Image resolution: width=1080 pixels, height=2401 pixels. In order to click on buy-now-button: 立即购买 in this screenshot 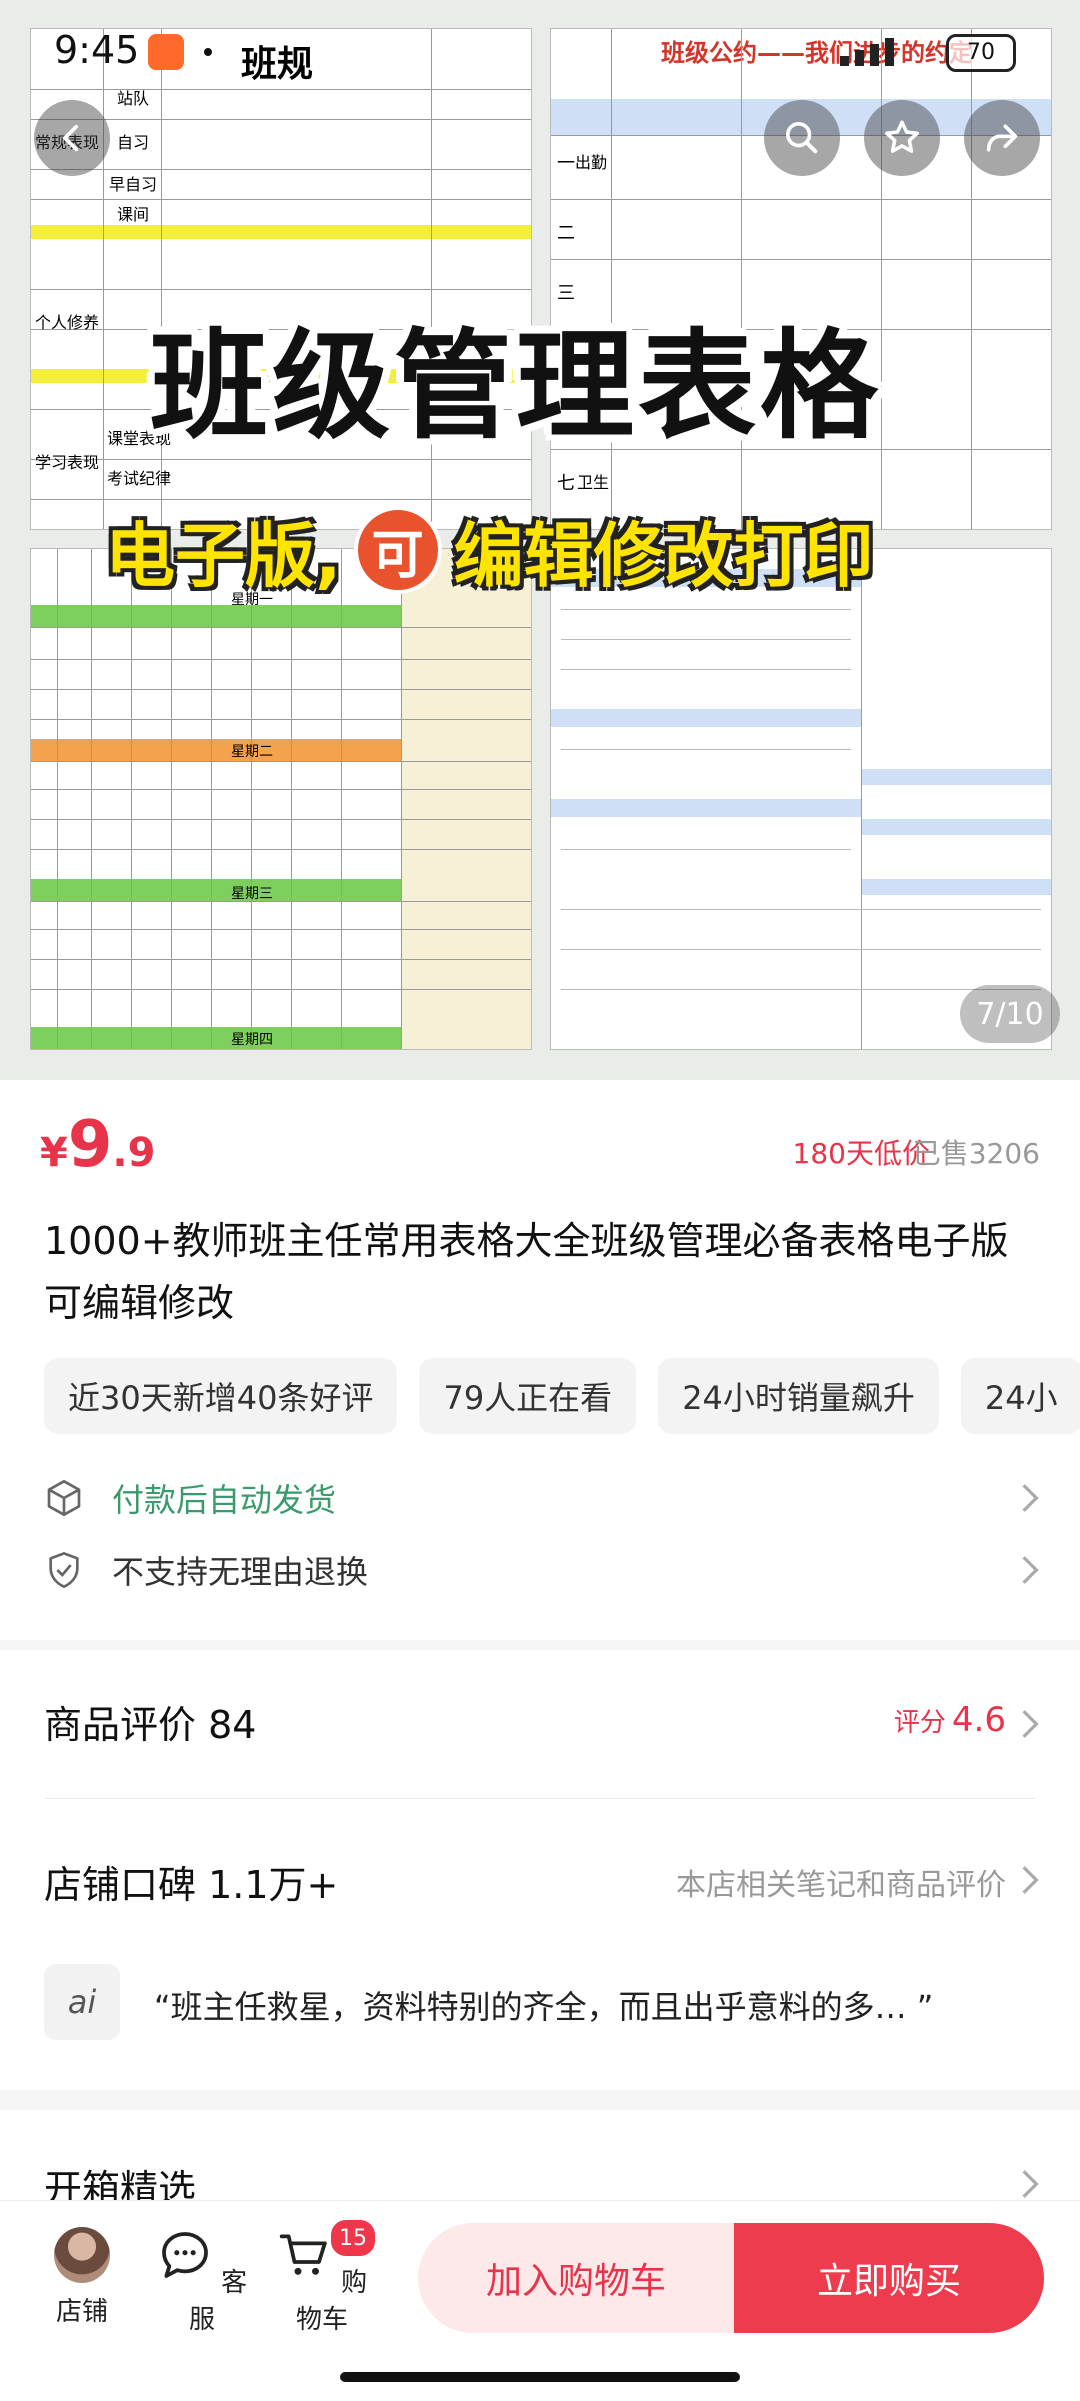, I will do `click(889, 2278)`.